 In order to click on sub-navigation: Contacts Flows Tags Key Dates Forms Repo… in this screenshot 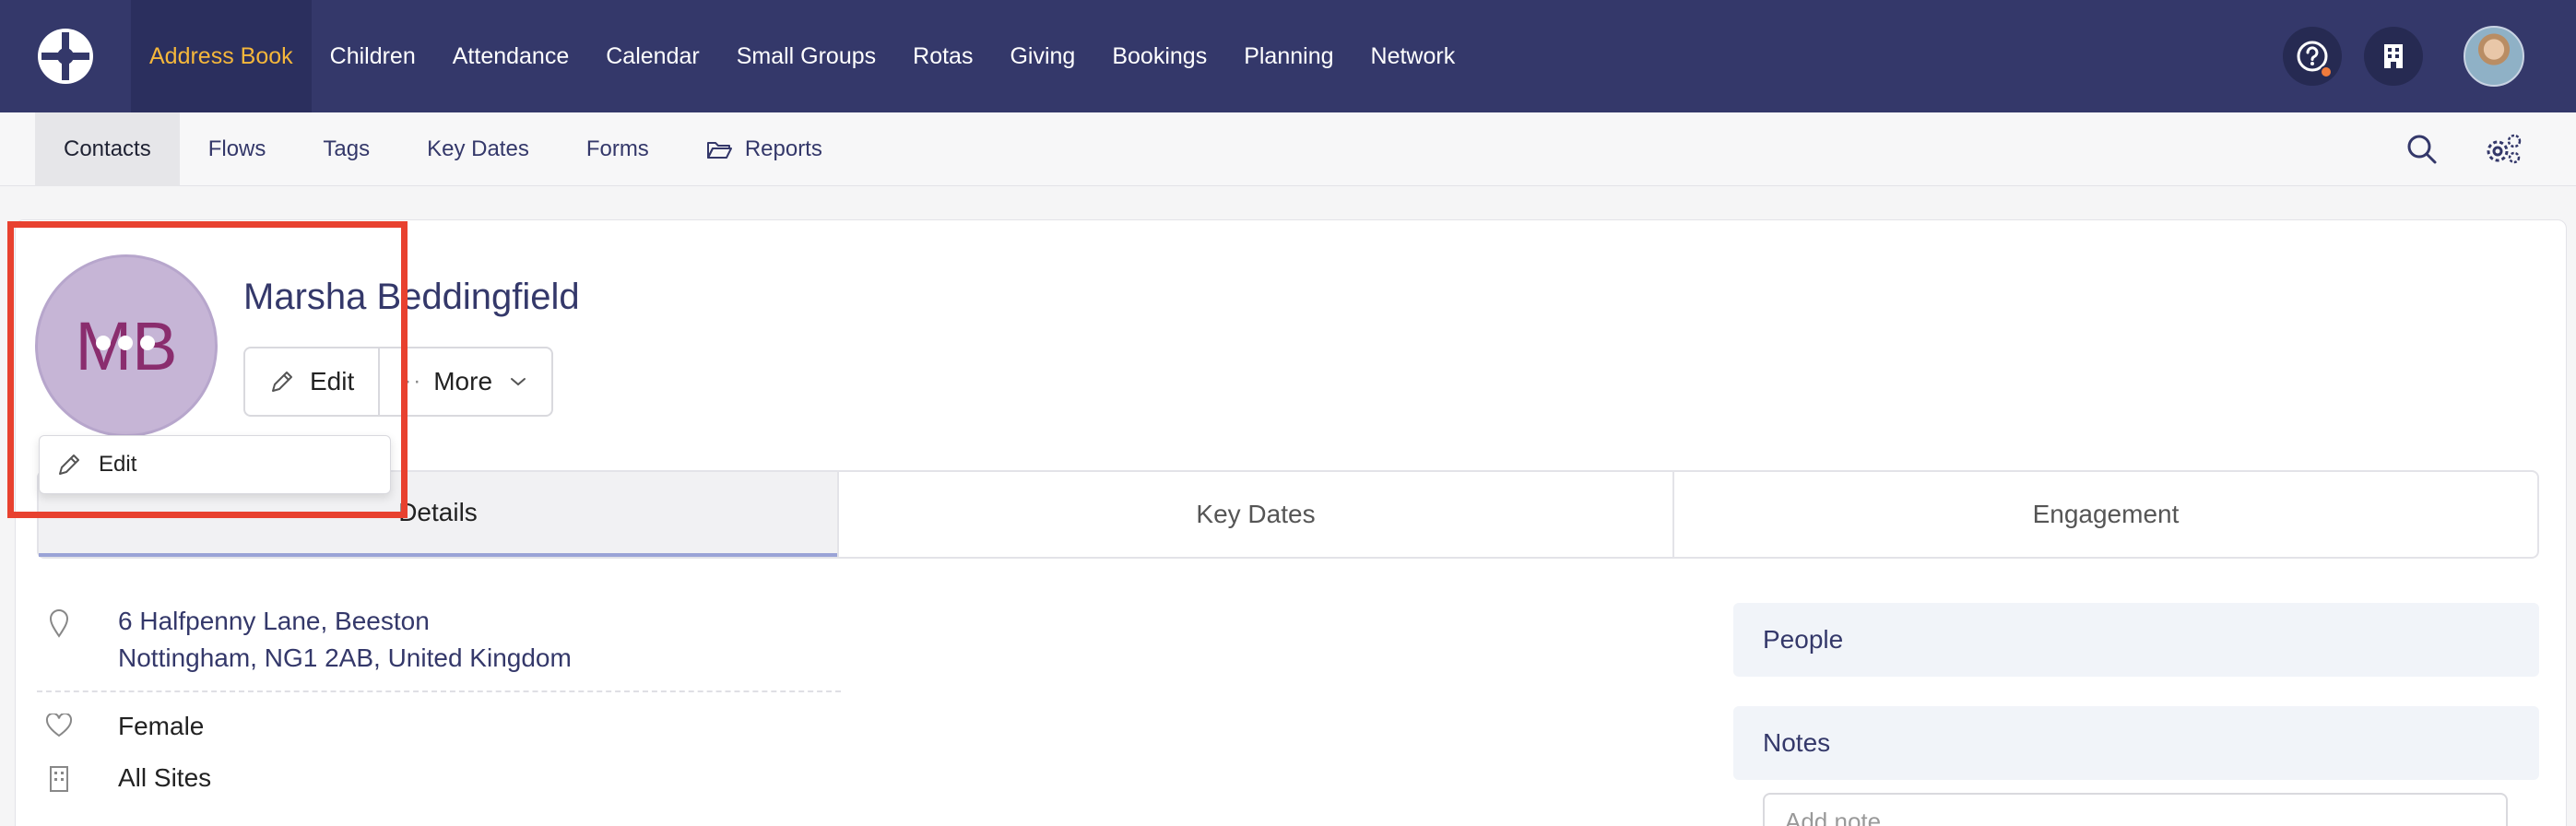, I will do `click(1288, 149)`.